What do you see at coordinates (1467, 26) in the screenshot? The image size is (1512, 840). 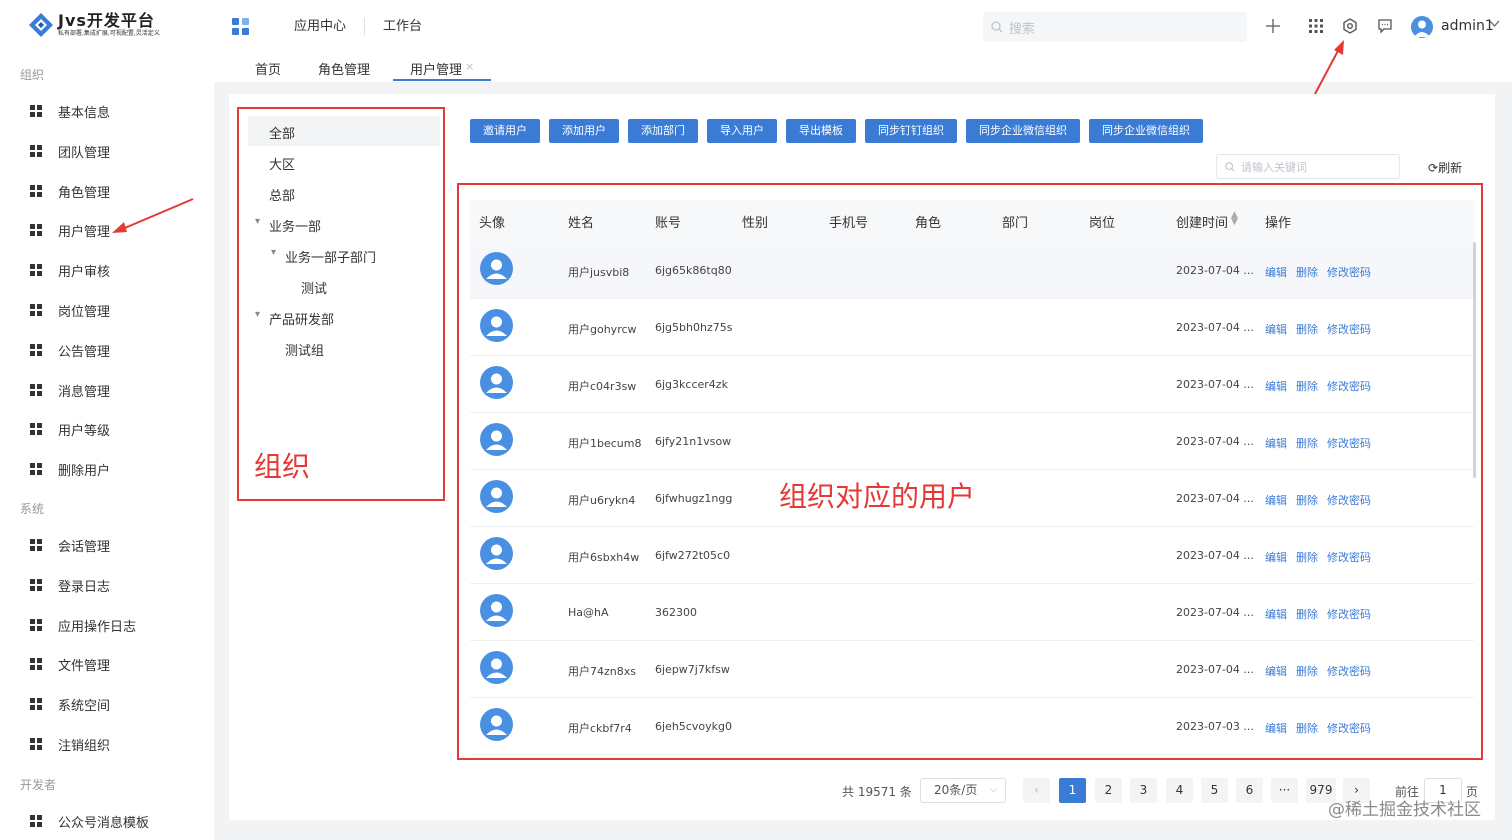 I see `user-name: admin1` at bounding box center [1467, 26].